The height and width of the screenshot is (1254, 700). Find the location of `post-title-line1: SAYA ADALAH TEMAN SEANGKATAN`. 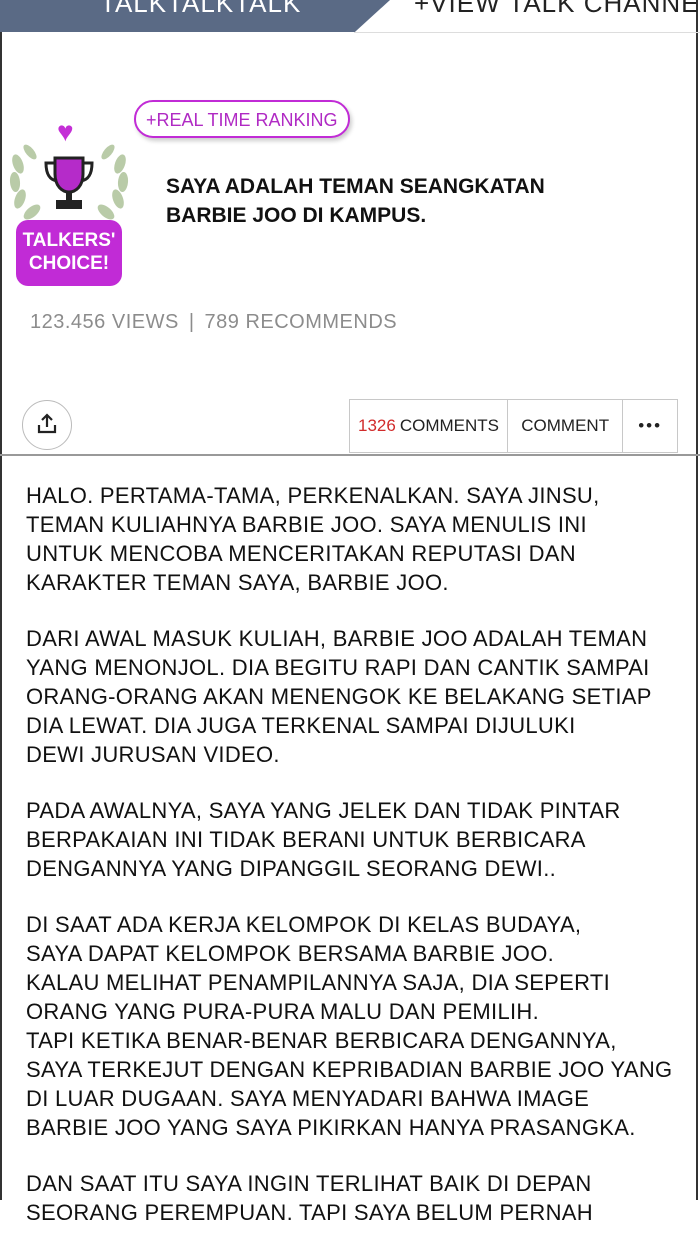

post-title-line1: SAYA ADALAH TEMAN SEANGKATAN is located at coordinates (355, 186).